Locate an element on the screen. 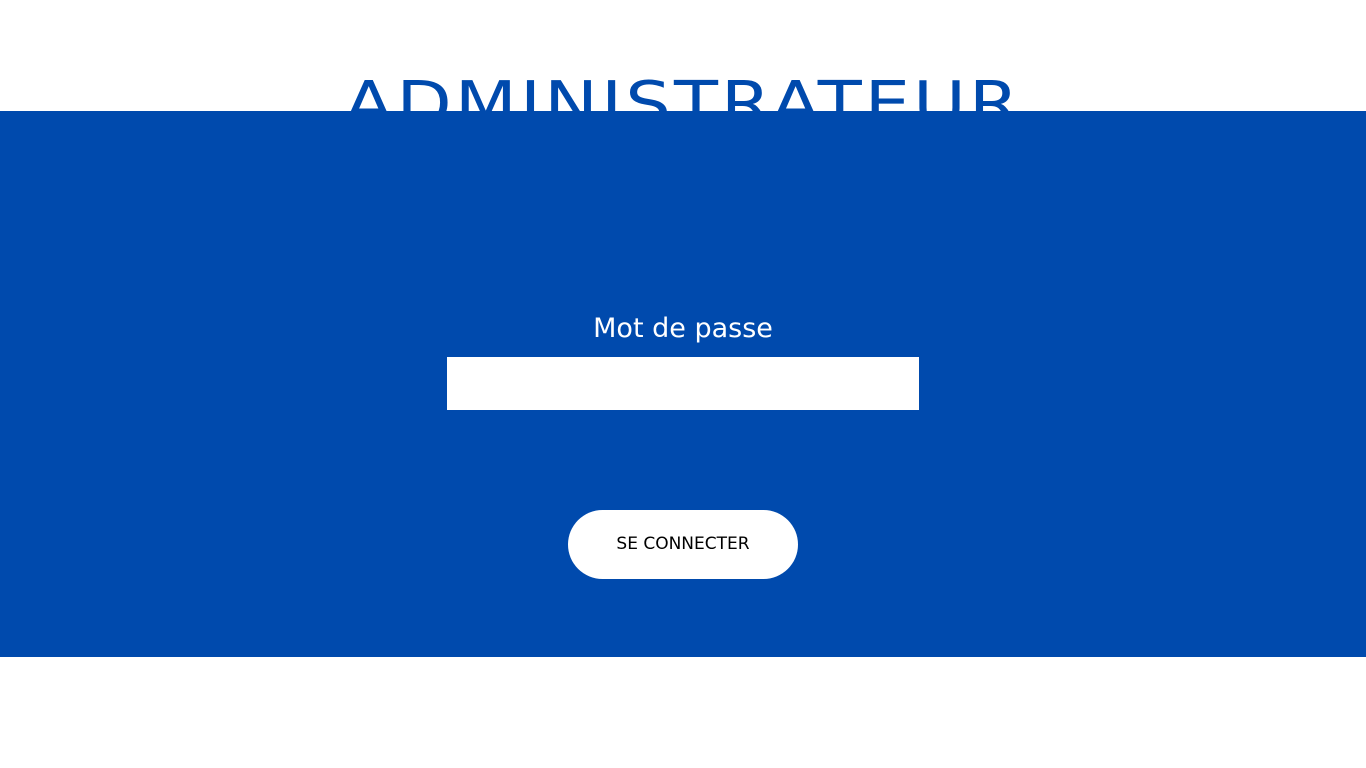  password-label: Mot de passe is located at coordinates (683, 328).